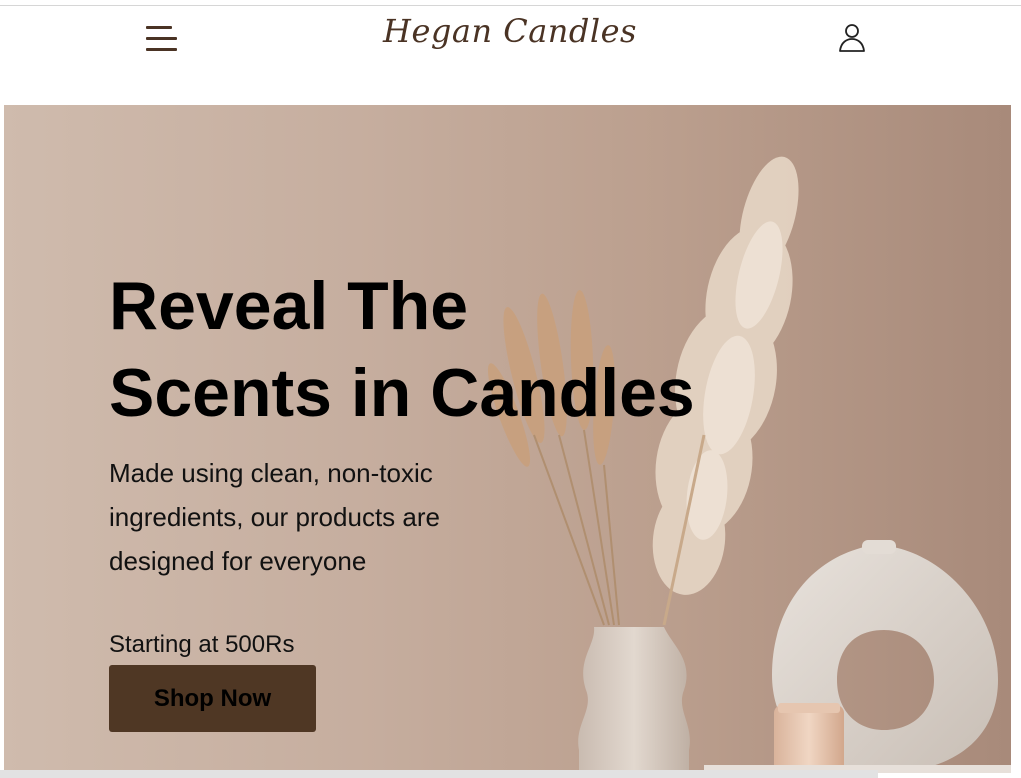  What do you see at coordinates (439, 774) in the screenshot?
I see `bottom-scroll-strip` at bounding box center [439, 774].